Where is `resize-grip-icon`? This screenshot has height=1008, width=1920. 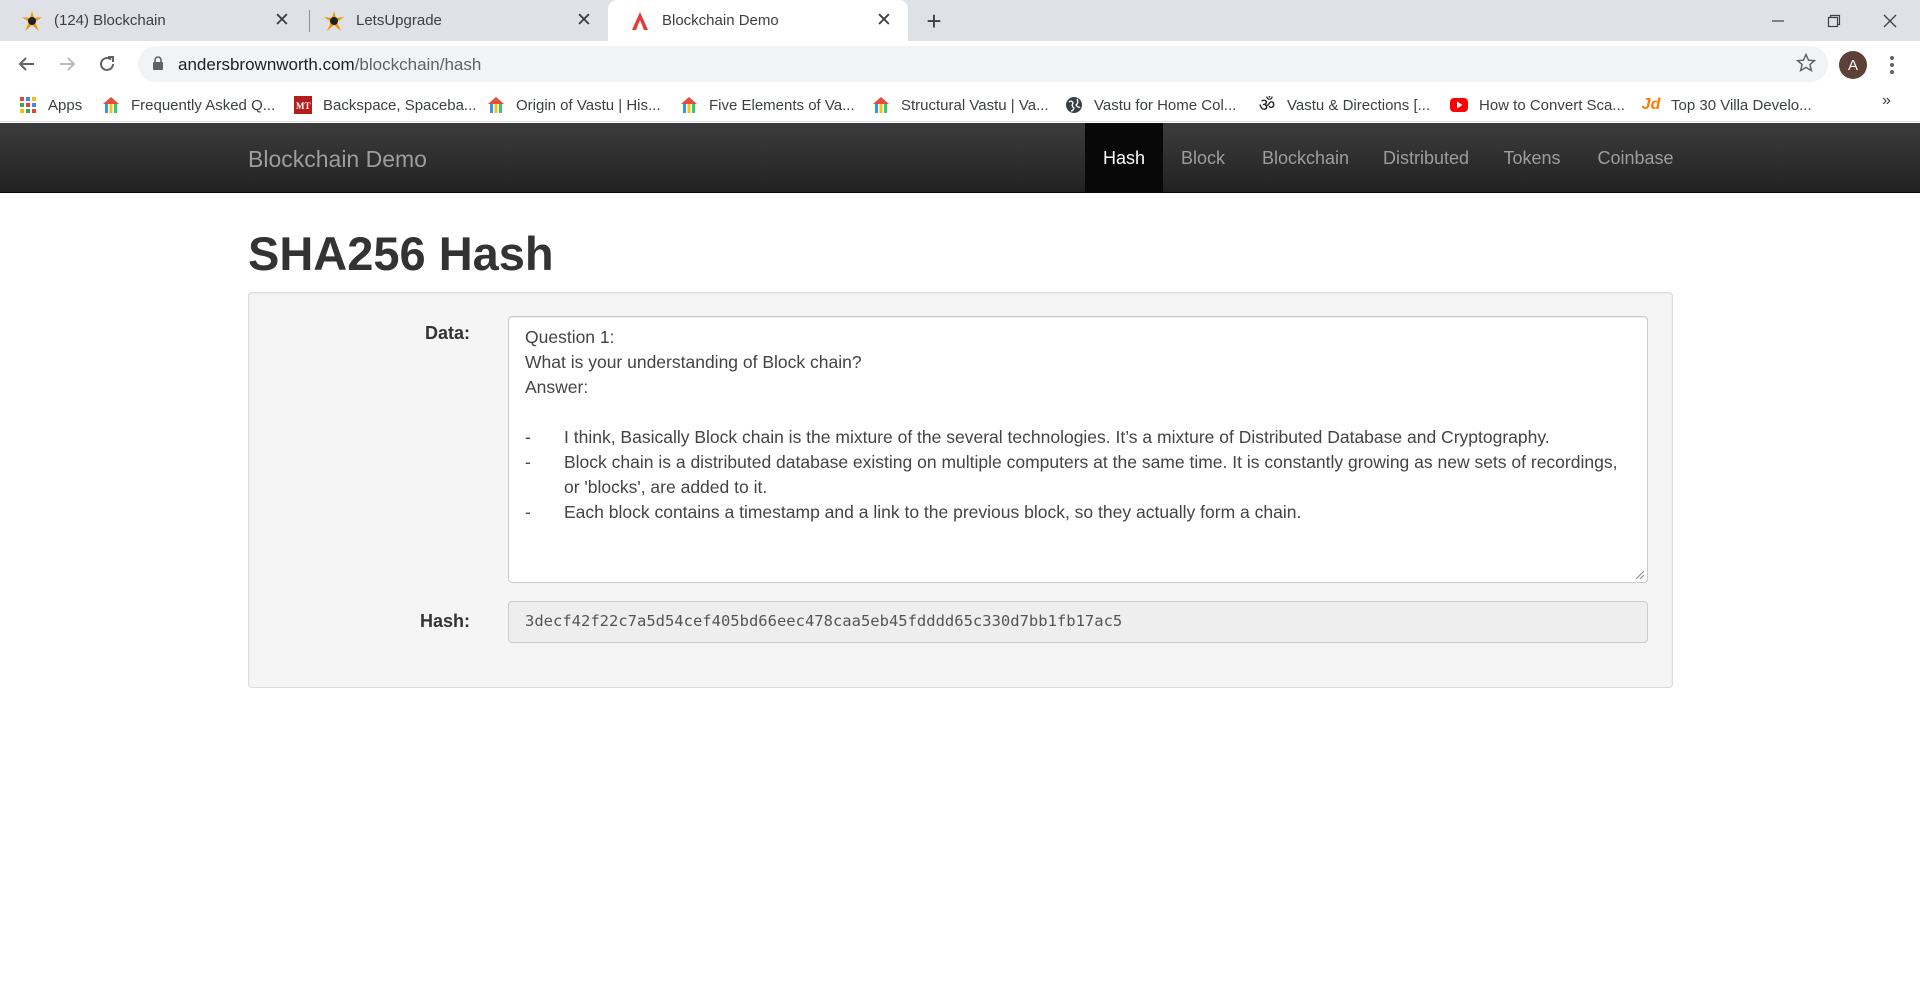 resize-grip-icon is located at coordinates (1640, 575).